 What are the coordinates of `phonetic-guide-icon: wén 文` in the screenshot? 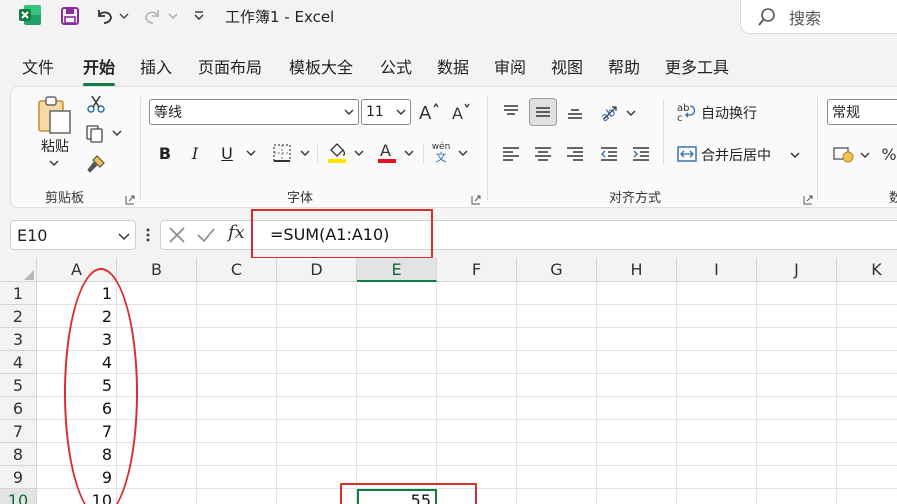 It's located at (441, 153).